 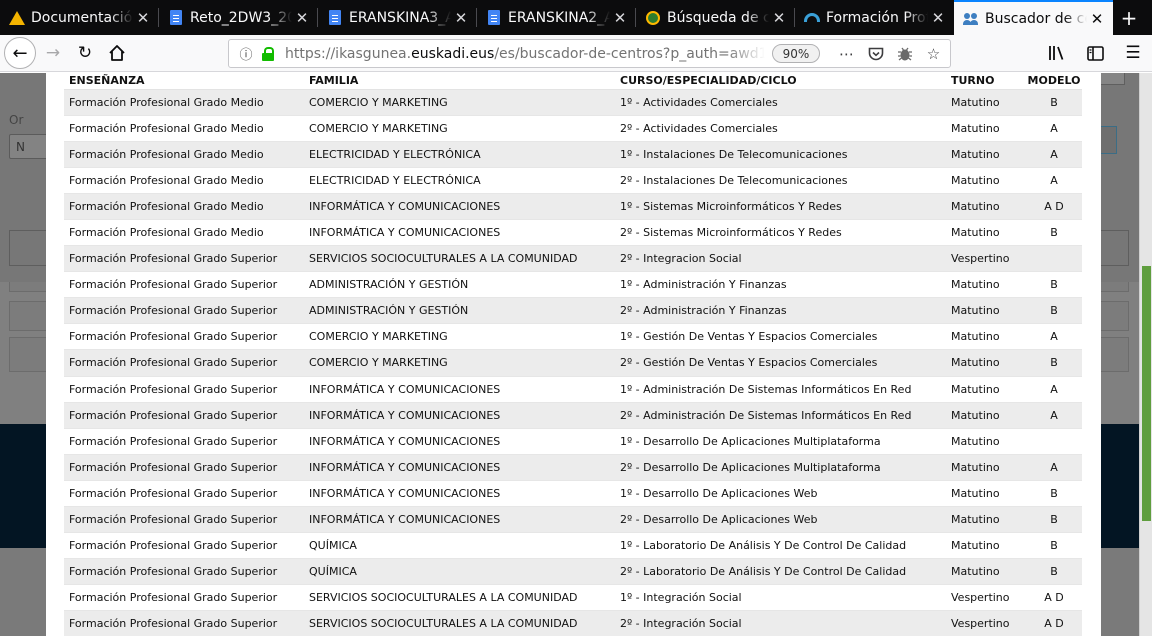 I want to click on browser-tab: Búsqueda de ciclos✕, so click(x=715, y=17).